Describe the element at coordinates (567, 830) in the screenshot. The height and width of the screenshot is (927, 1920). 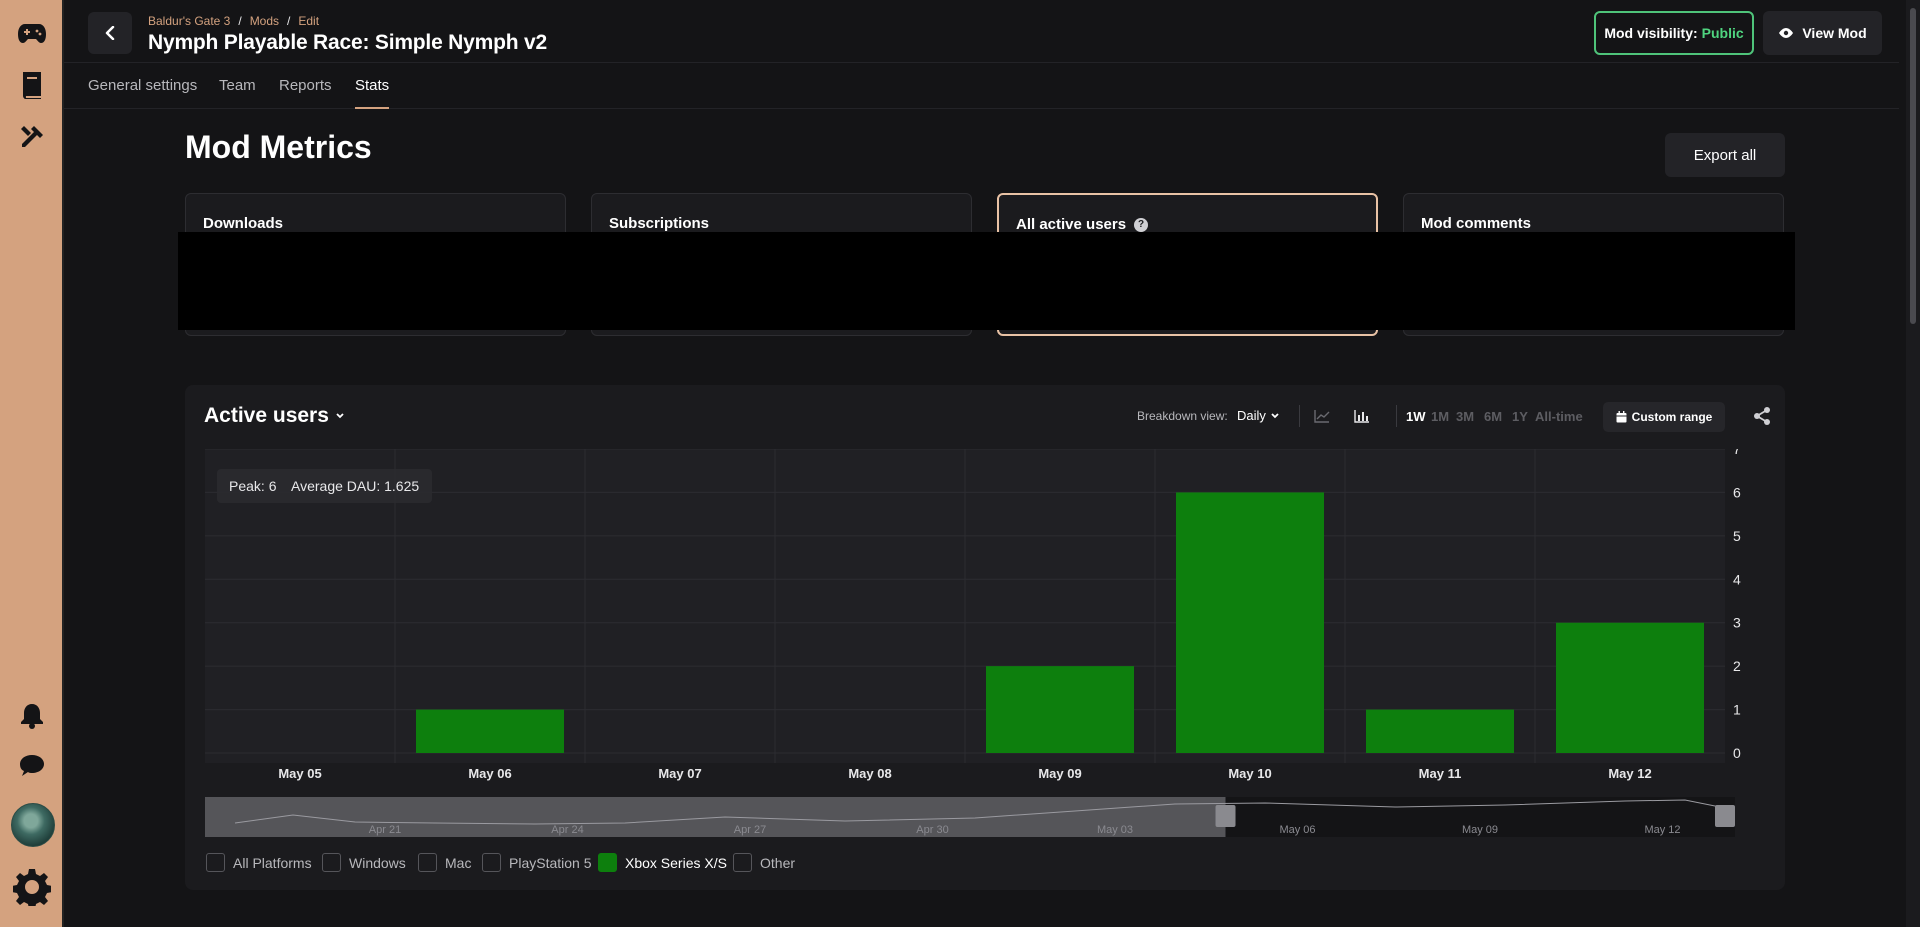
I see `navigator-tick-label: Apr 24` at that location.